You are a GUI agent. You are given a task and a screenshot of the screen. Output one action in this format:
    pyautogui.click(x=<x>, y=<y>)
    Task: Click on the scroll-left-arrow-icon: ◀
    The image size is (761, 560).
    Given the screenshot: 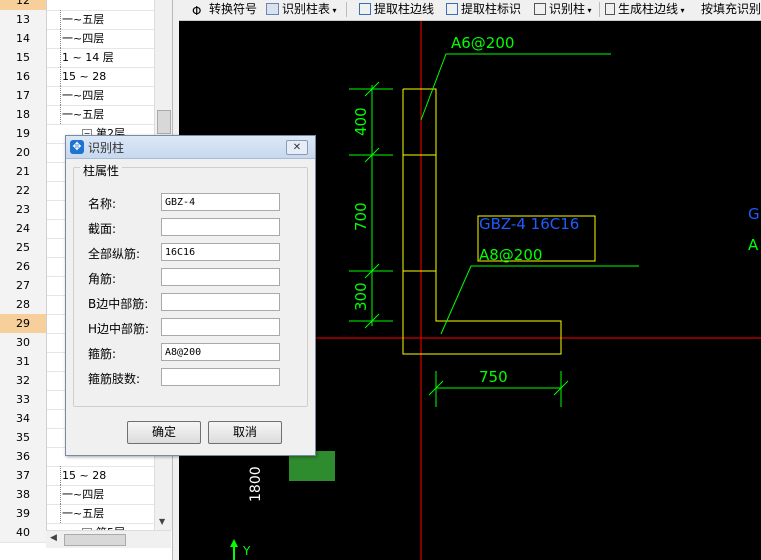 What is the action you would take?
    pyautogui.click(x=53, y=538)
    